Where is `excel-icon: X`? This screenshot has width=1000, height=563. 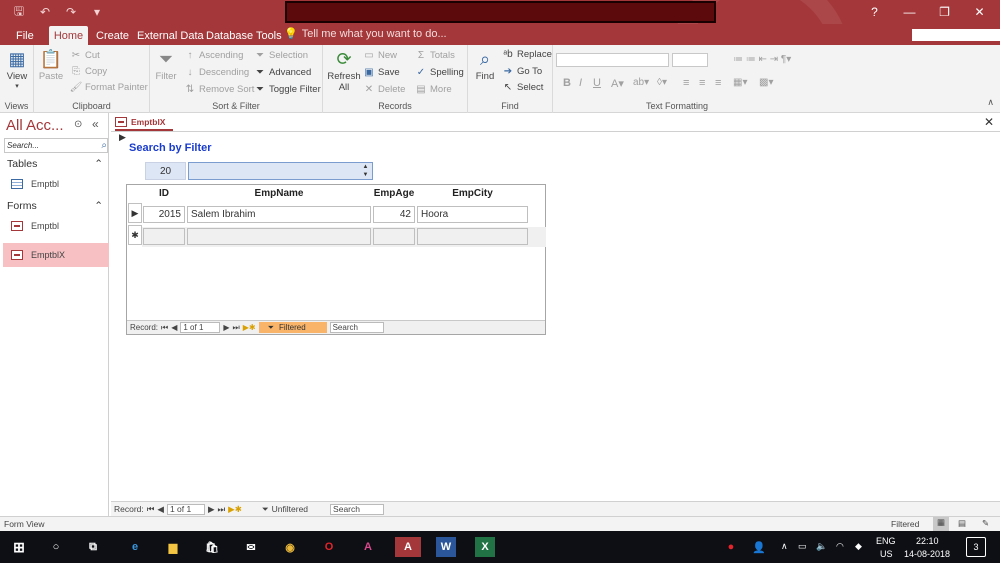
excel-icon: X is located at coordinates (485, 547).